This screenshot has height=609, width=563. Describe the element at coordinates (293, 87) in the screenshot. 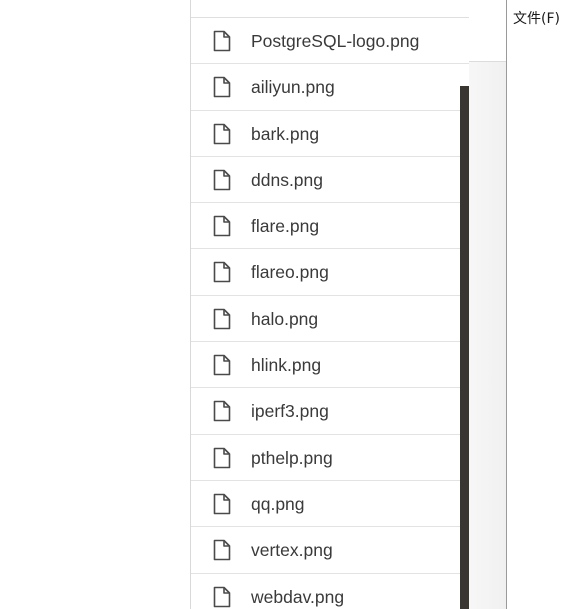

I see `file-name-link: ailiyun.png` at that location.